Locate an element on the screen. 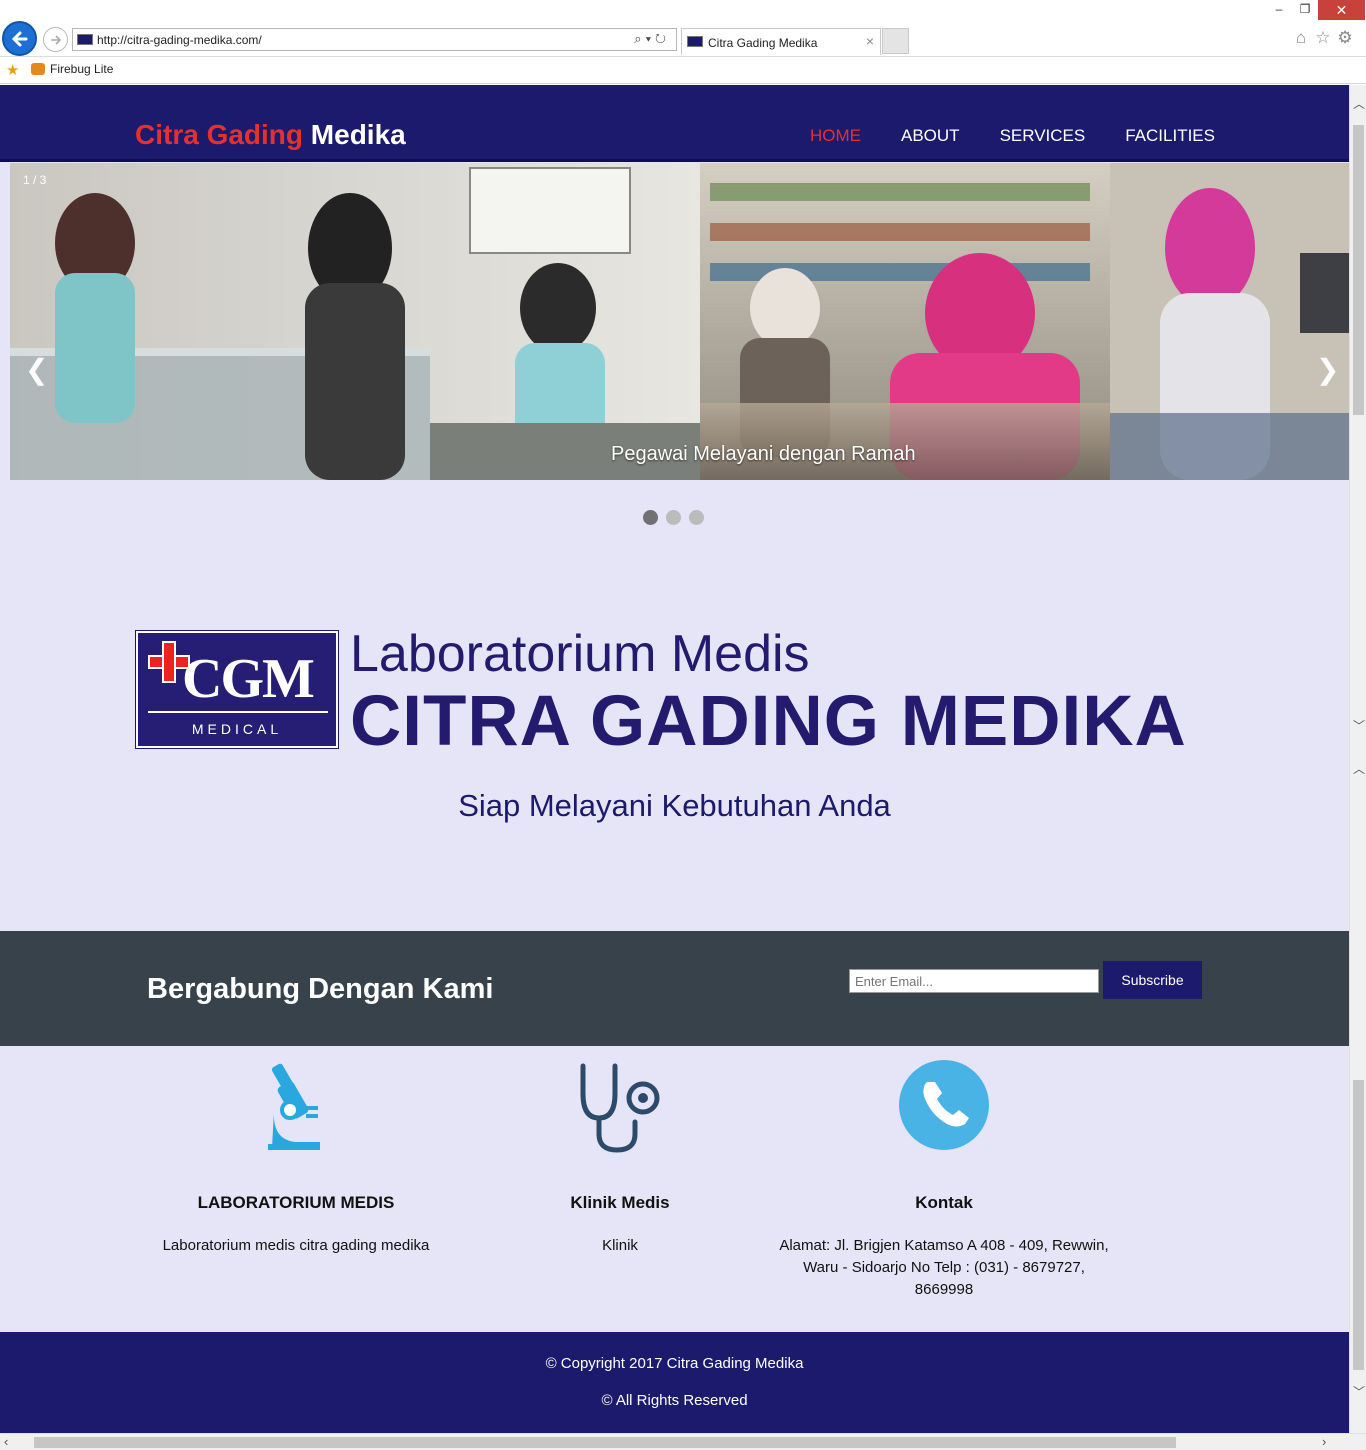 The height and width of the screenshot is (1450, 1366). nav-menu: HOME ABOUT SERVICES FACILITIES is located at coordinates (1012, 136).